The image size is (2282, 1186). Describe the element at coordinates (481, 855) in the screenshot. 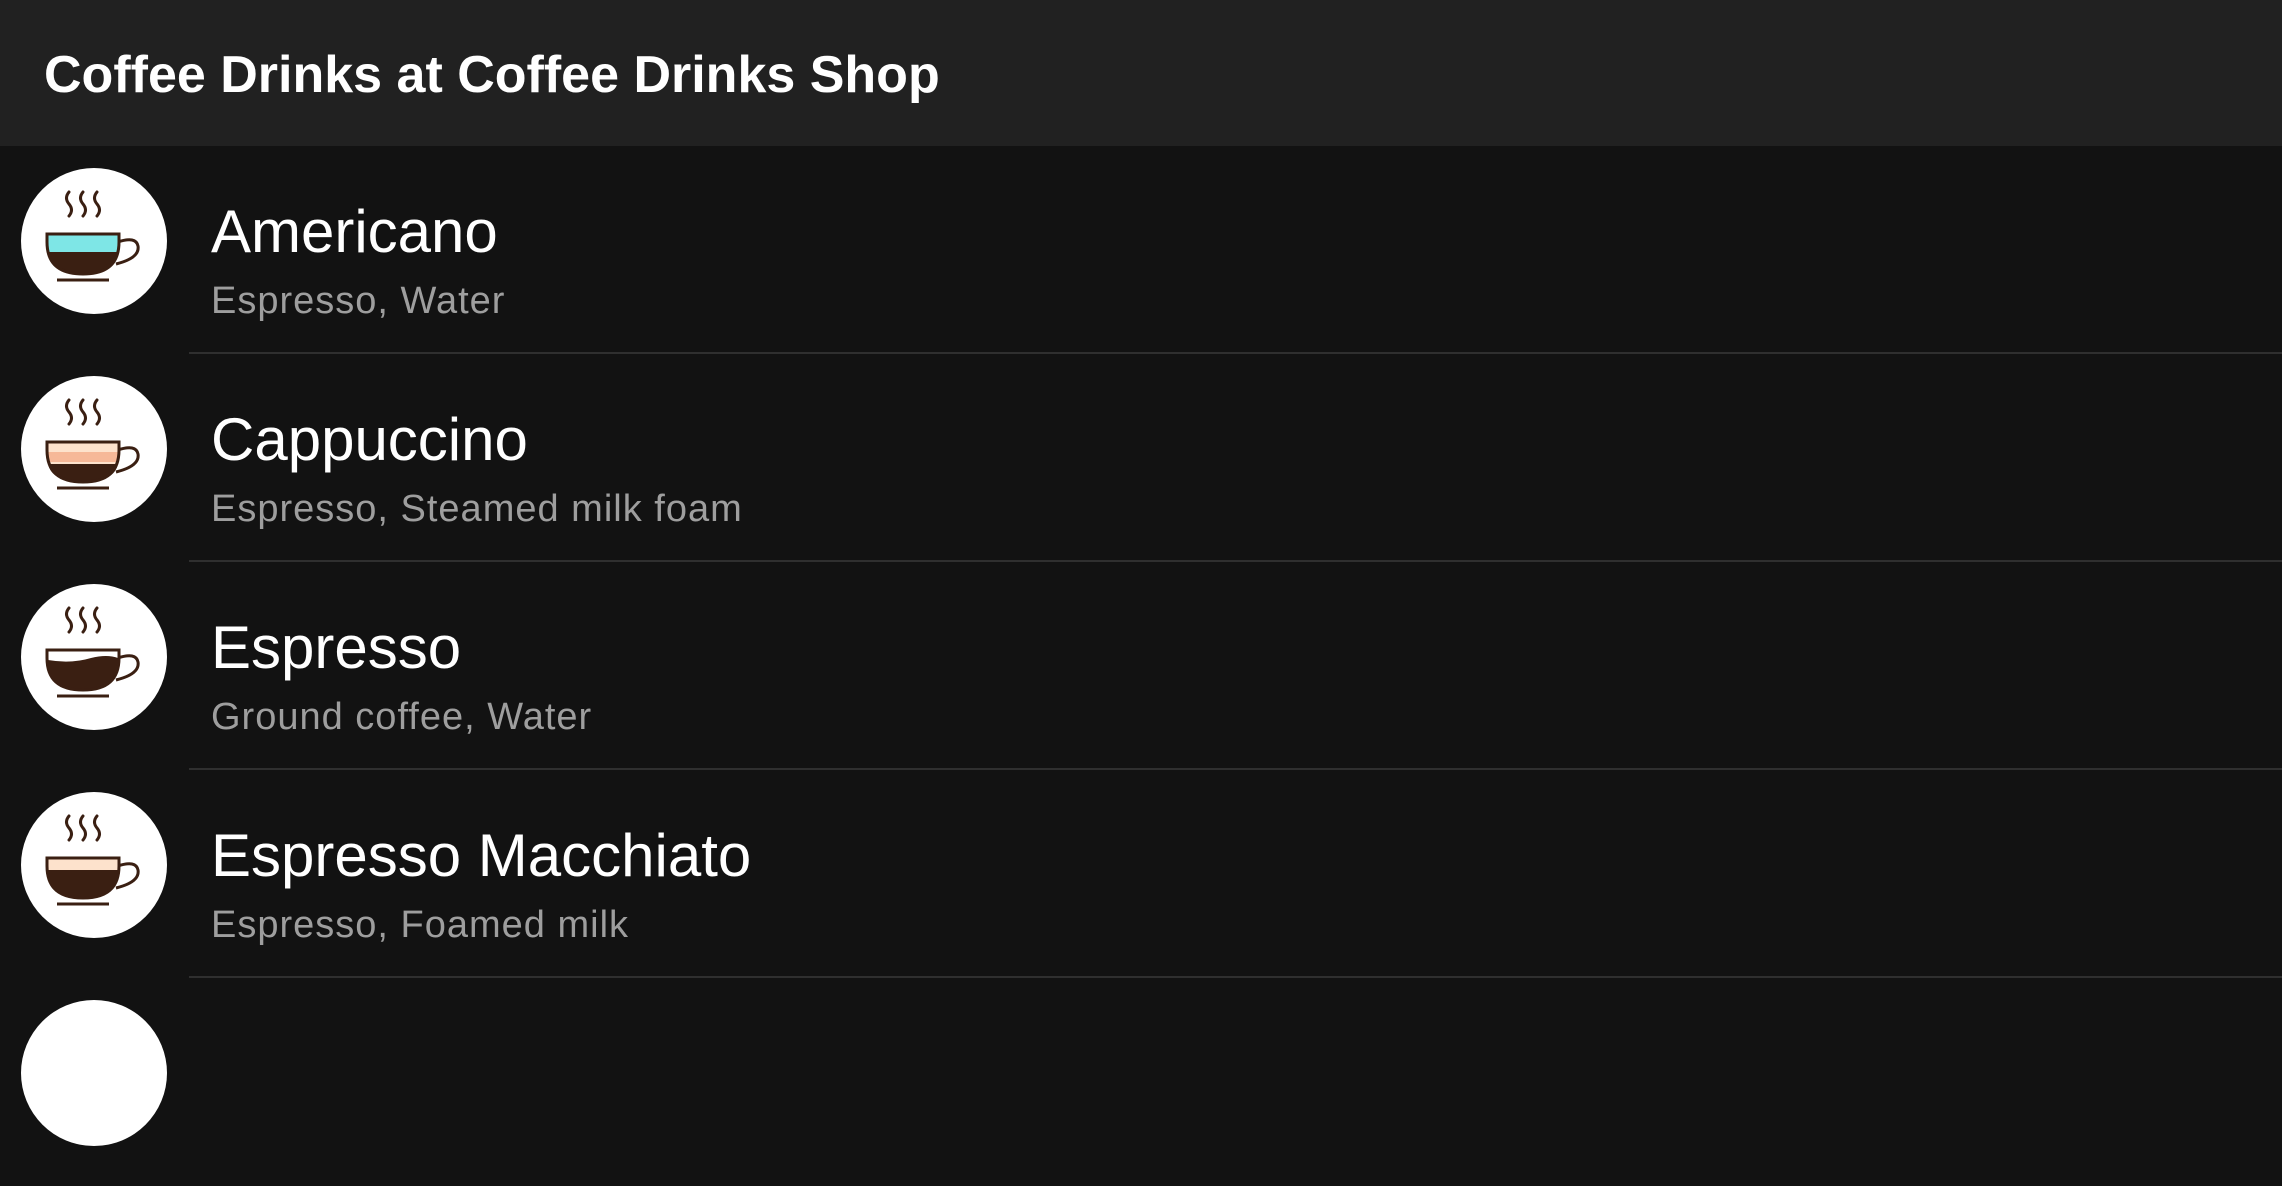

I see `item-title: Espresso Macchiato` at that location.